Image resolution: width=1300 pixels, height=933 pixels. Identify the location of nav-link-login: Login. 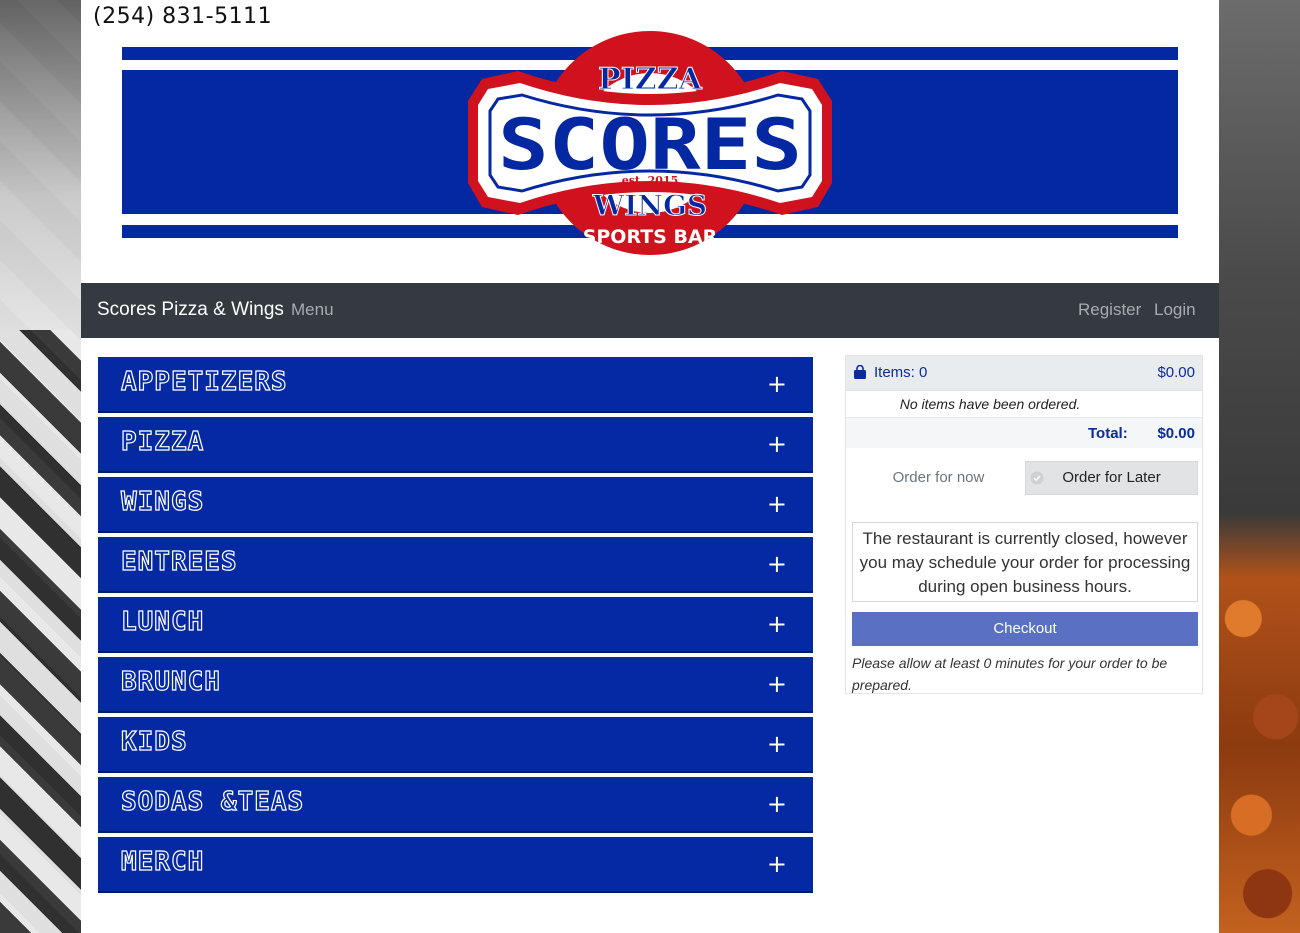
(1175, 310).